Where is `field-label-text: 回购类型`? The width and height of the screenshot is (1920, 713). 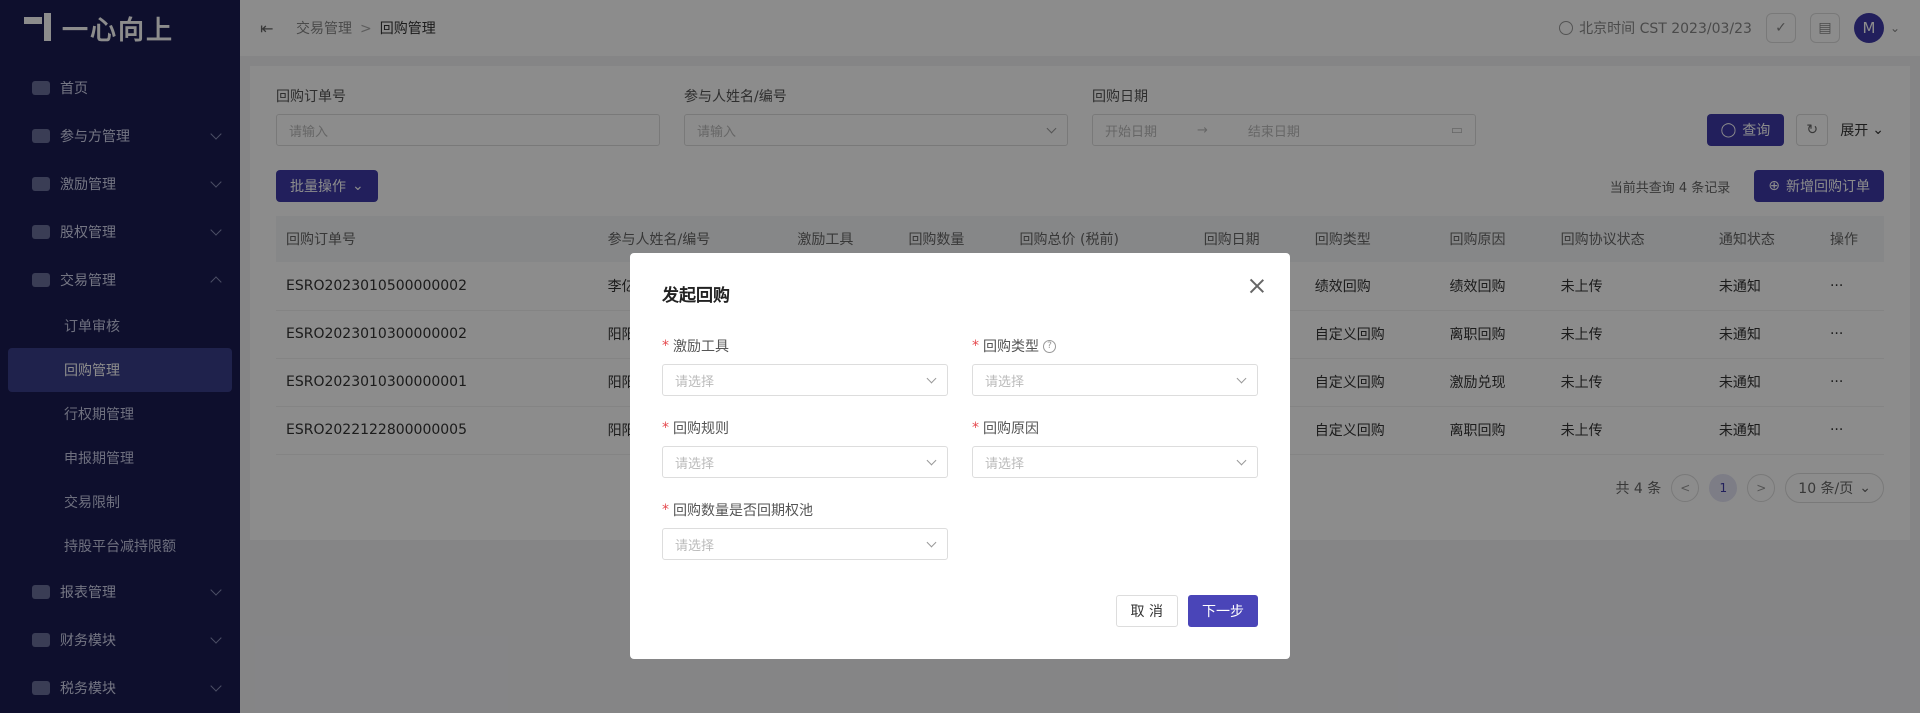
field-label-text: 回购类型 is located at coordinates (1011, 347).